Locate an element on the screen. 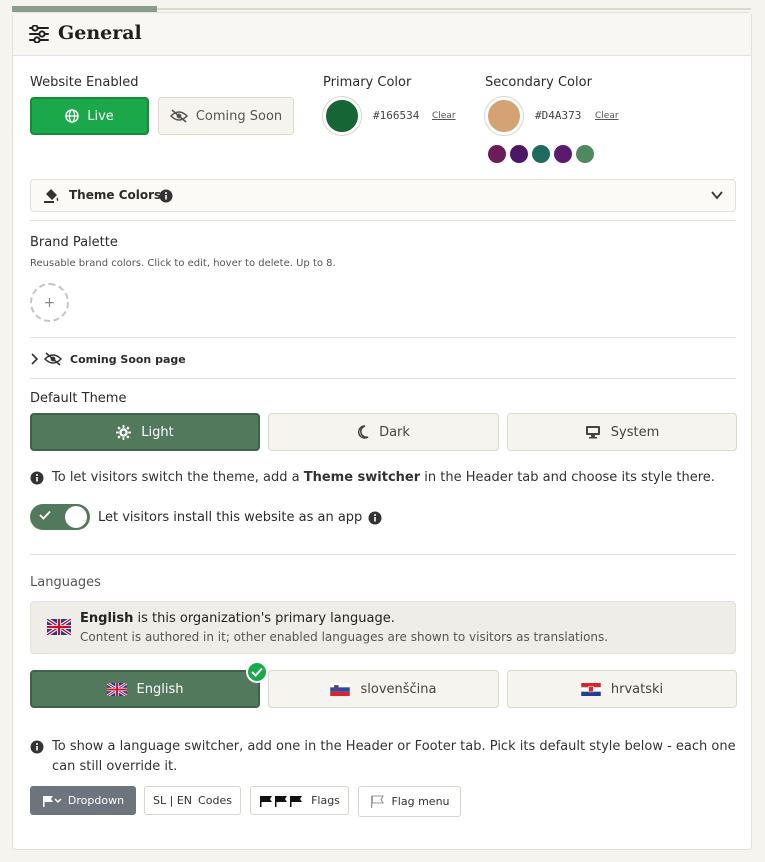  language-slovenian-button: slovenščina is located at coordinates (383, 689).